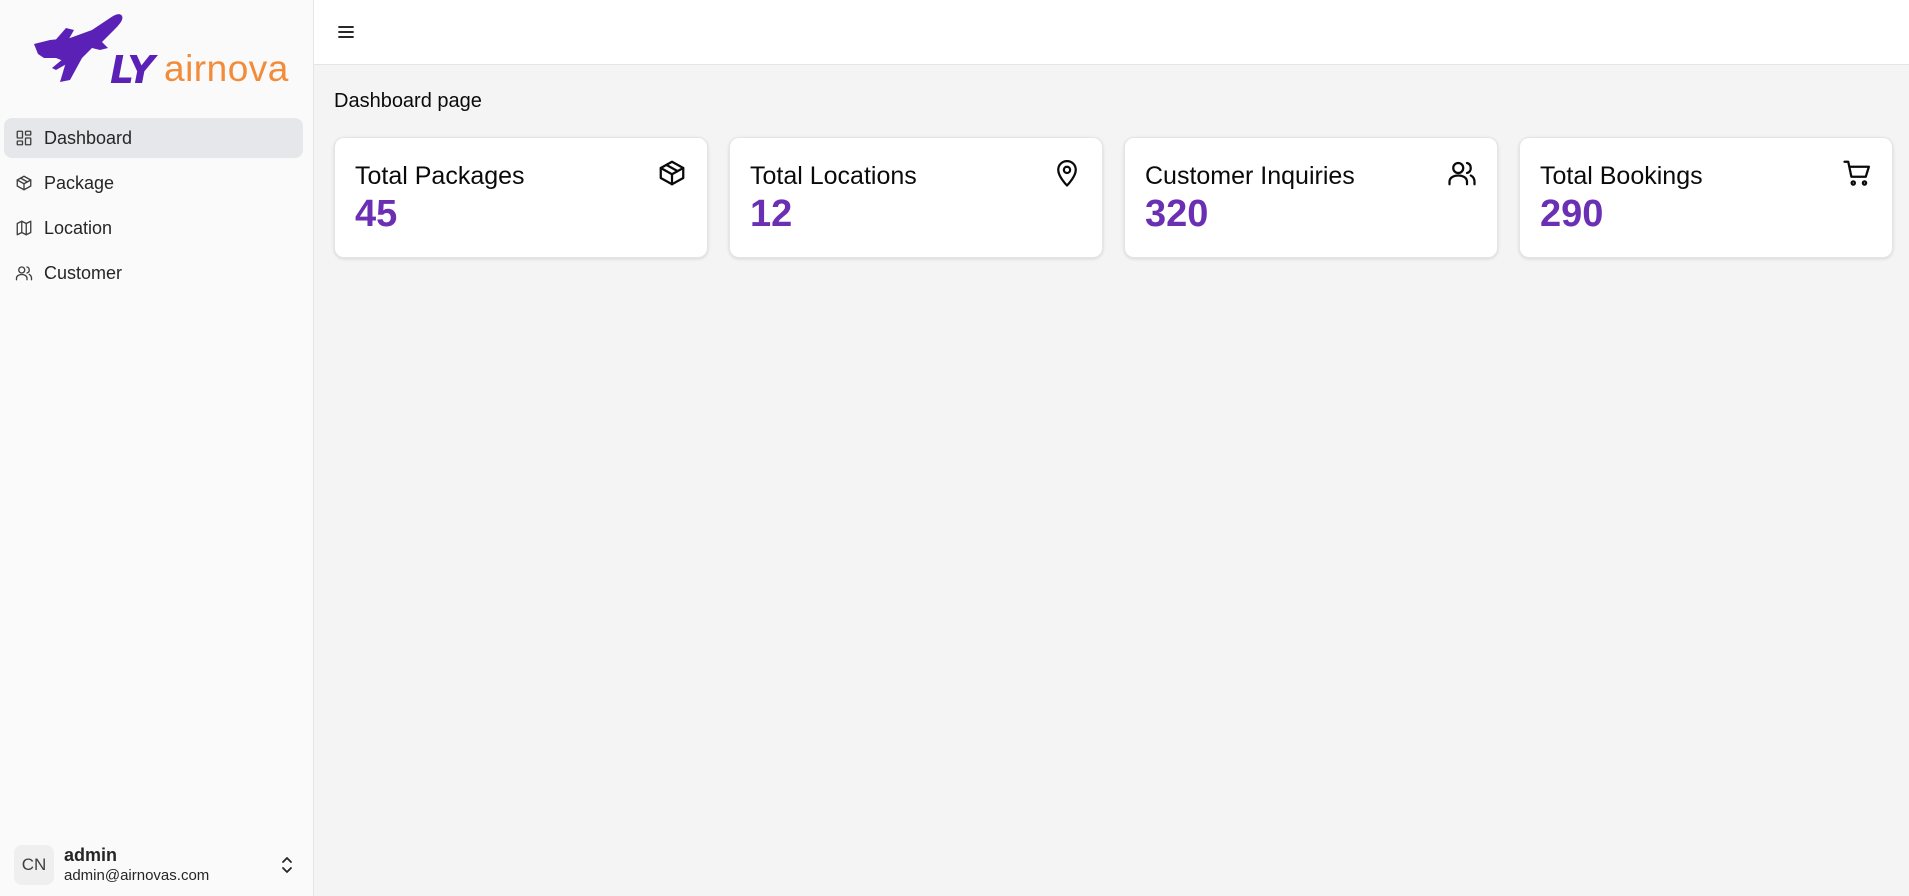 The height and width of the screenshot is (896, 1909). What do you see at coordinates (1572, 214) in the screenshot?
I see `card-value: 290` at bounding box center [1572, 214].